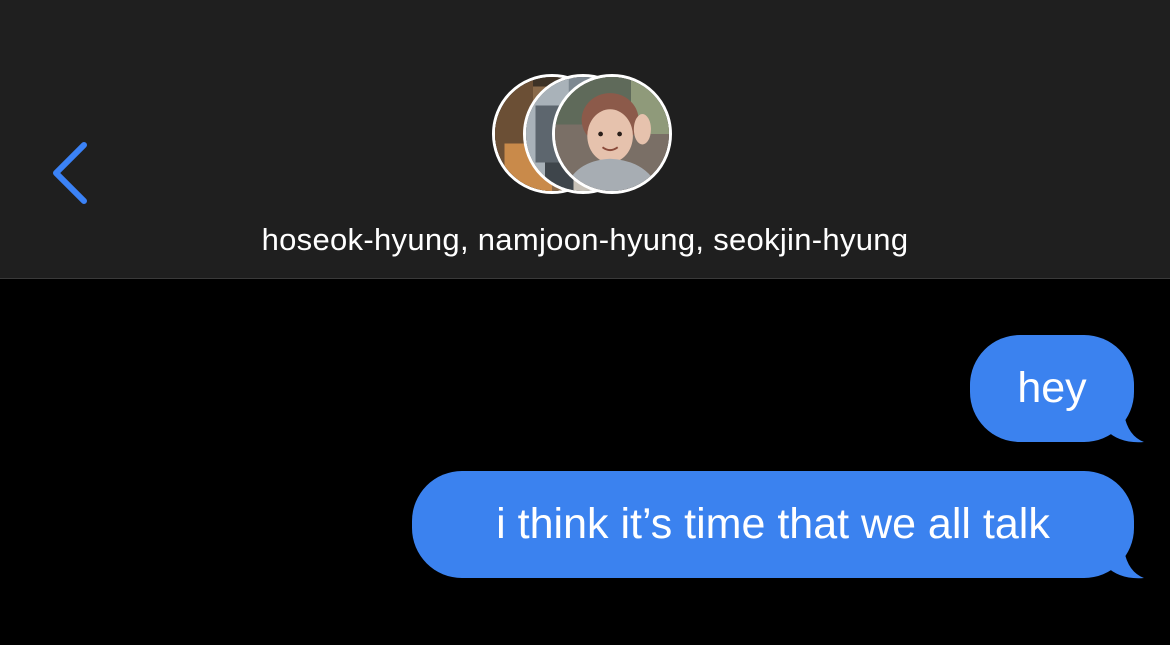 Image resolution: width=1170 pixels, height=645 pixels. I want to click on chevron-left-icon, so click(70, 173).